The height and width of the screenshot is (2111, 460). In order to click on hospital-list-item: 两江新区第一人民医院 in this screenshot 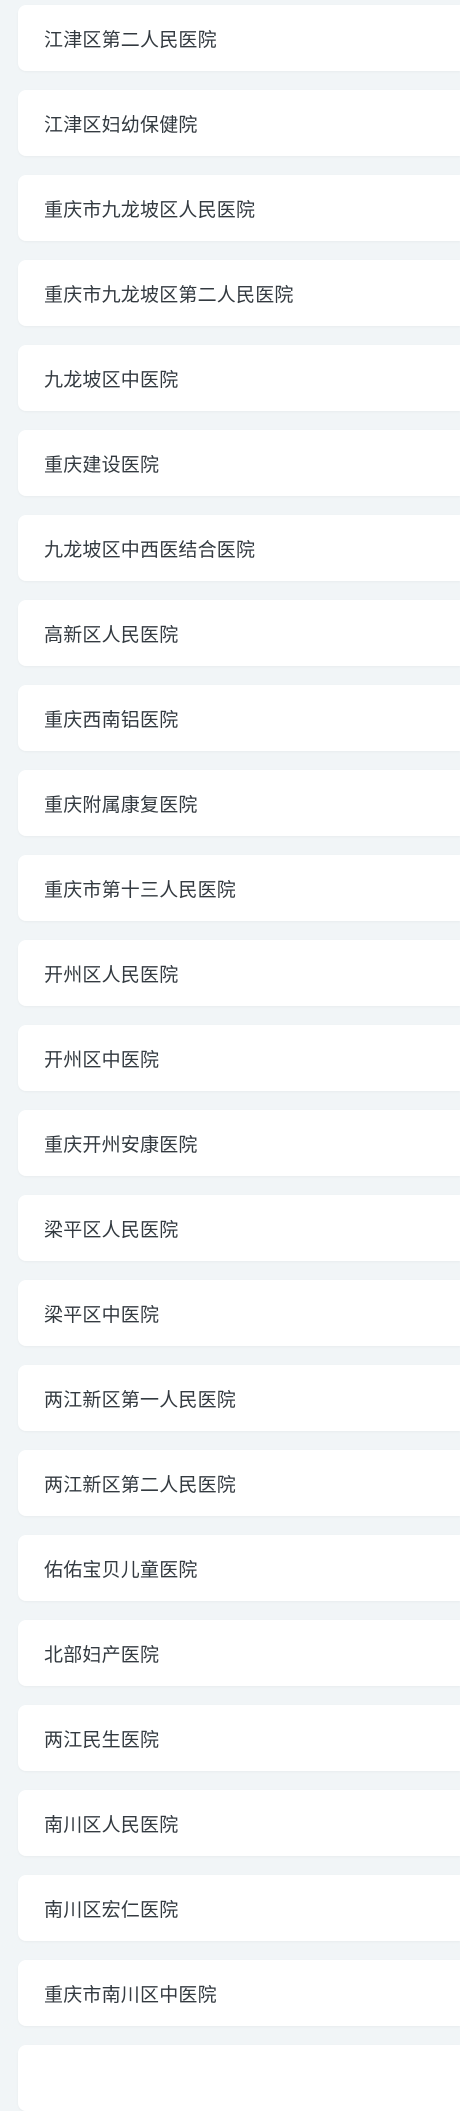, I will do `click(239, 1398)`.